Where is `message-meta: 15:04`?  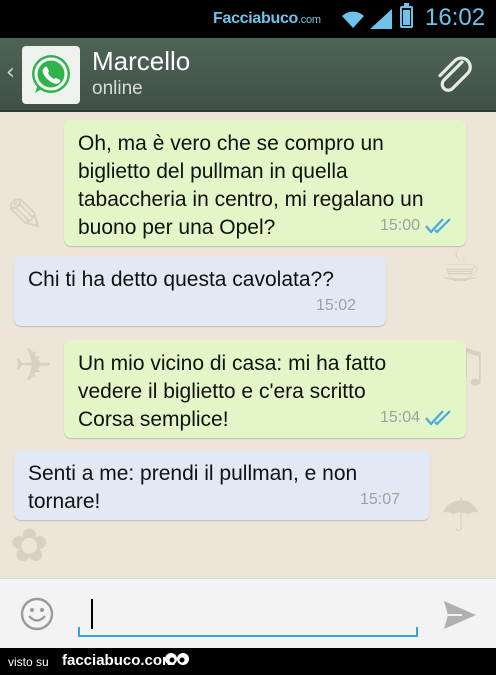 message-meta: 15:04 is located at coordinates (417, 418).